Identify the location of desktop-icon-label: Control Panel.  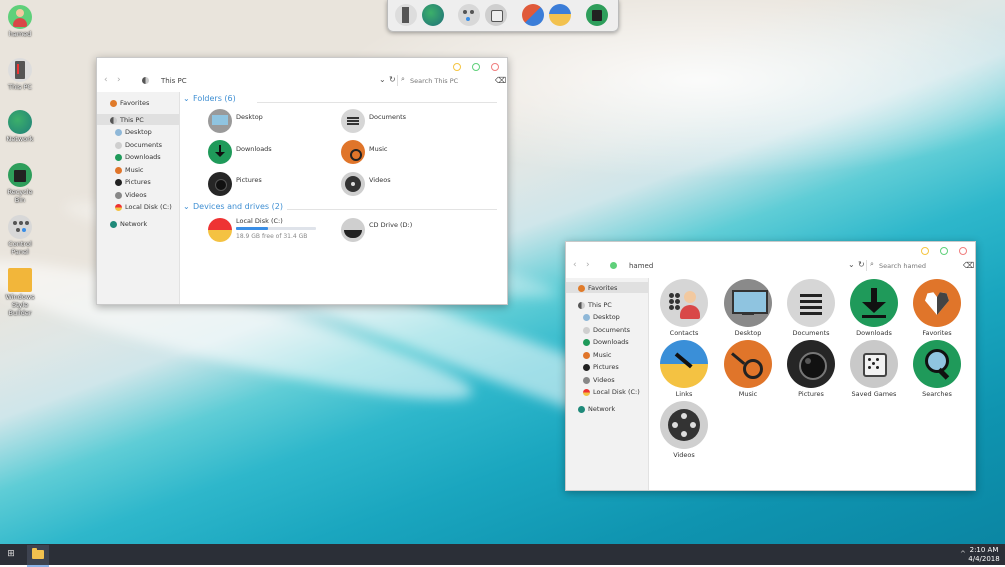
(20, 248).